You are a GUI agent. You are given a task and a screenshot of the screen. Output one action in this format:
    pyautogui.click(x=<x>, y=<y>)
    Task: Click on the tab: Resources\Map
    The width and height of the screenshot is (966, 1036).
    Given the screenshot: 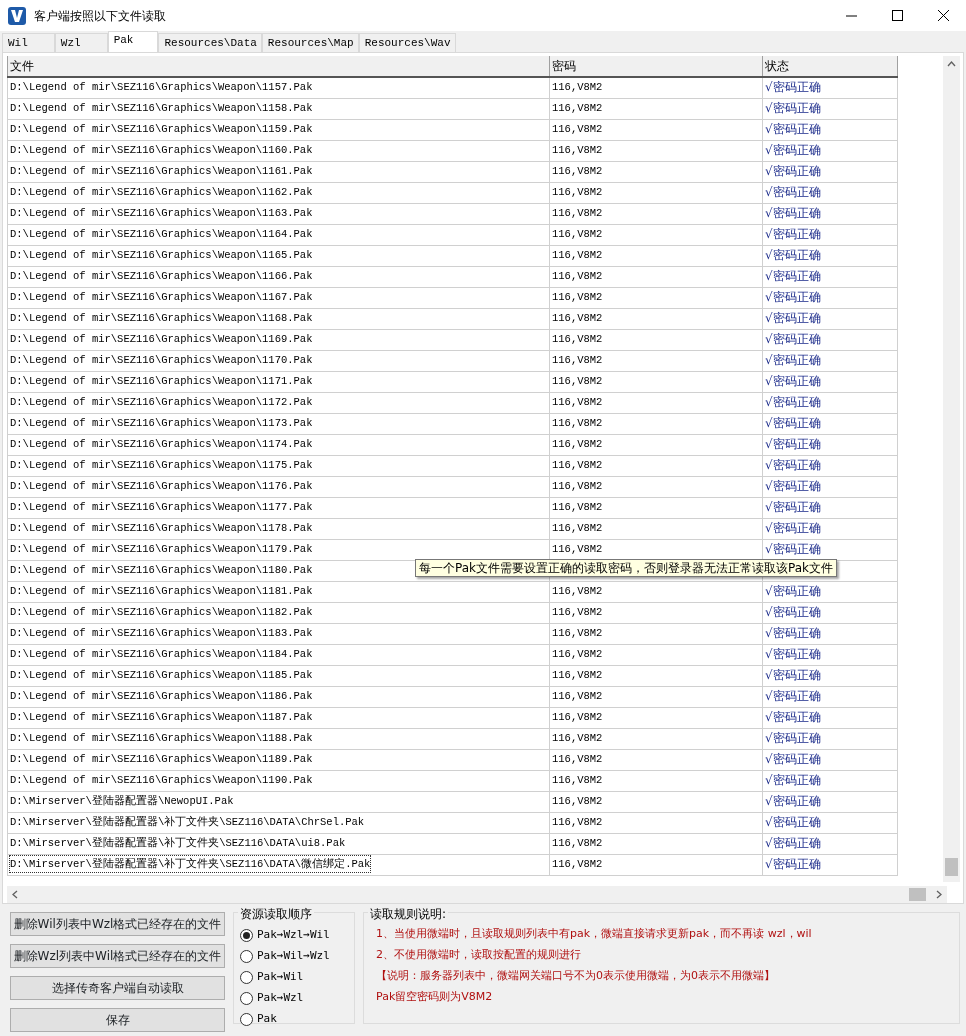 What is the action you would take?
    pyautogui.click(x=310, y=42)
    